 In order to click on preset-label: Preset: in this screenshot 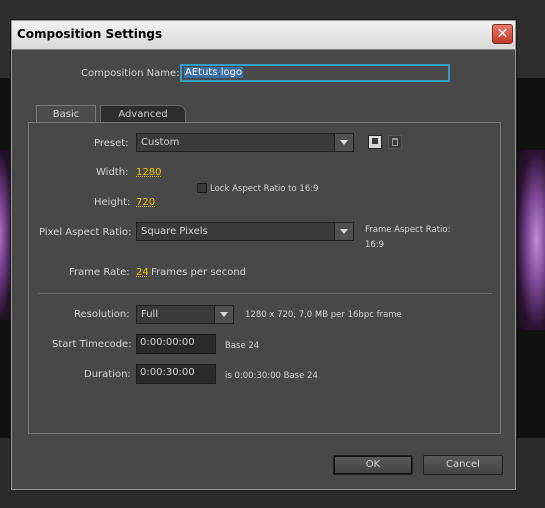, I will do `click(111, 143)`.